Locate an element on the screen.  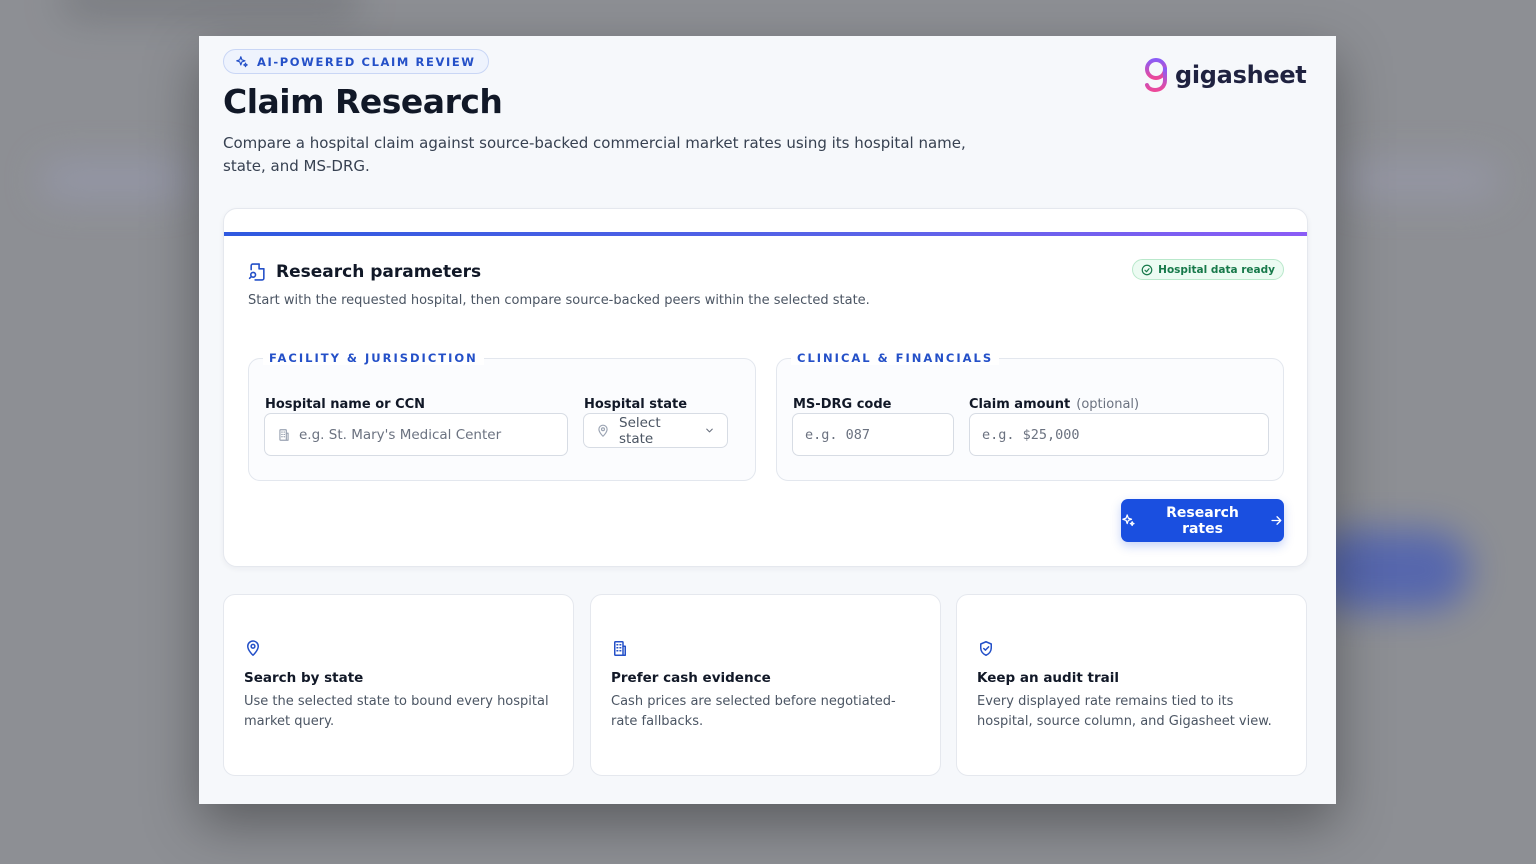
hospital-state-value: Select state is located at coordinates (640, 430).